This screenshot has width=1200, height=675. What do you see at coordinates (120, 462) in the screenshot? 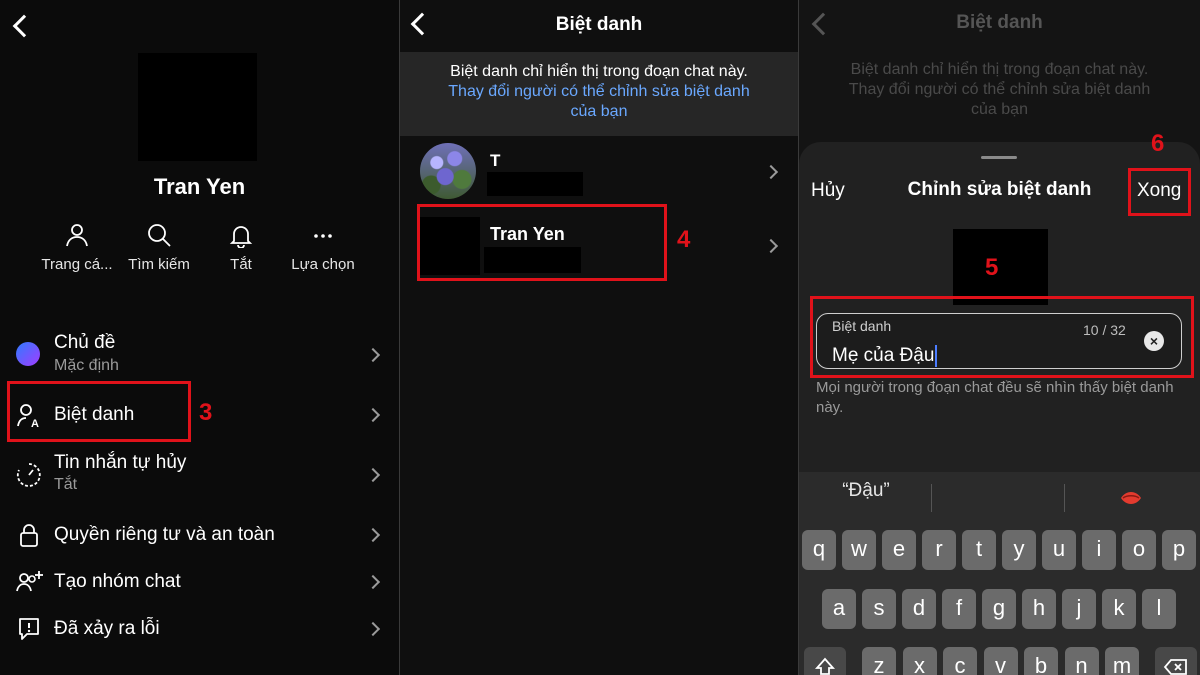
I see `menu-item-title: Tin nhắn tự hủy` at bounding box center [120, 462].